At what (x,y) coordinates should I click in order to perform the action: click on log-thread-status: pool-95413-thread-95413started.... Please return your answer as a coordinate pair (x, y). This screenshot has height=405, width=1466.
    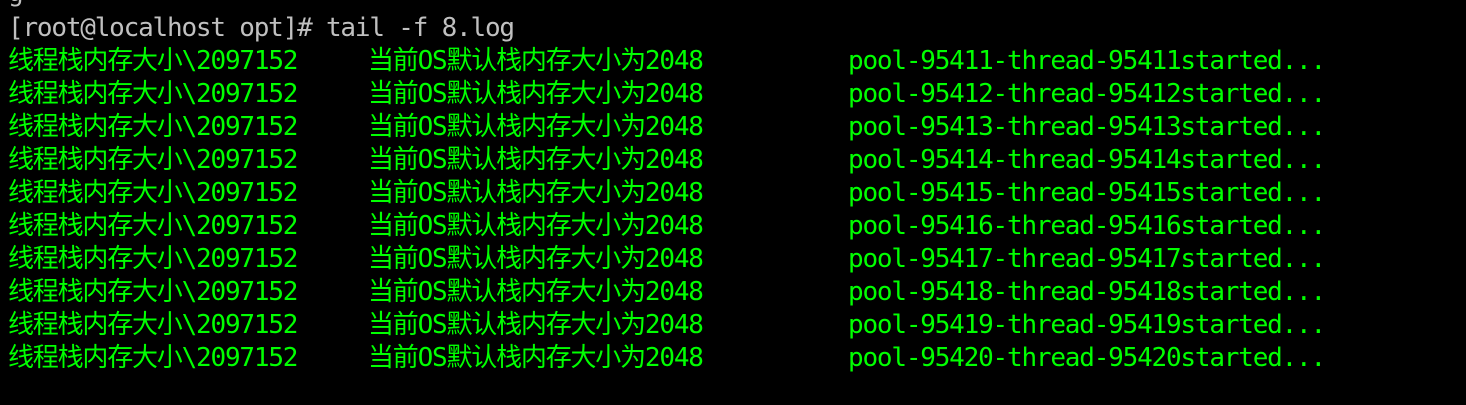
    Looking at the image, I should click on (1087, 127).